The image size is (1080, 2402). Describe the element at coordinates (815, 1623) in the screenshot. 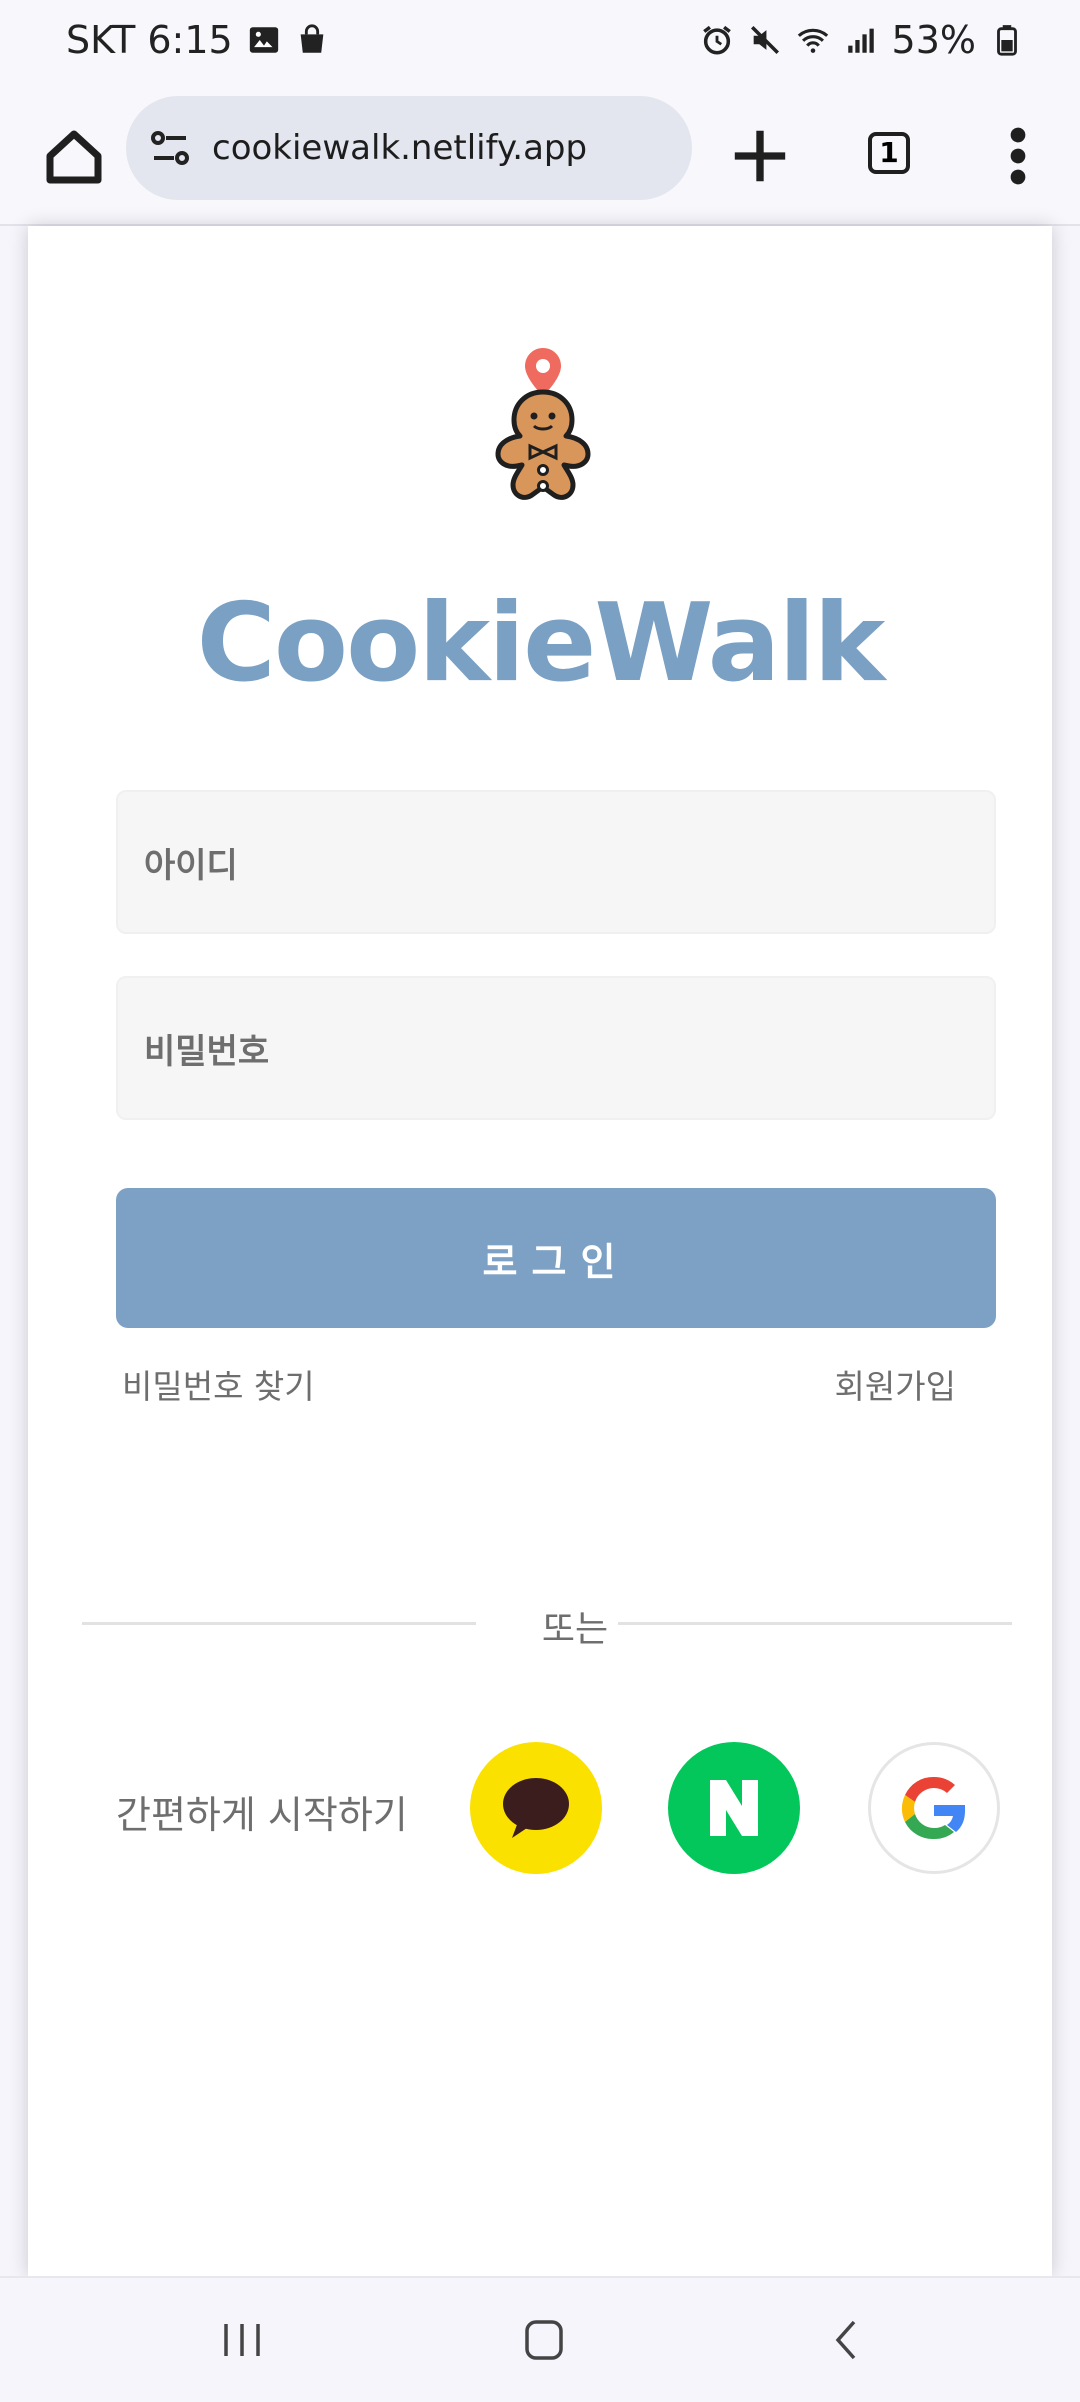

I see `divider-right` at that location.